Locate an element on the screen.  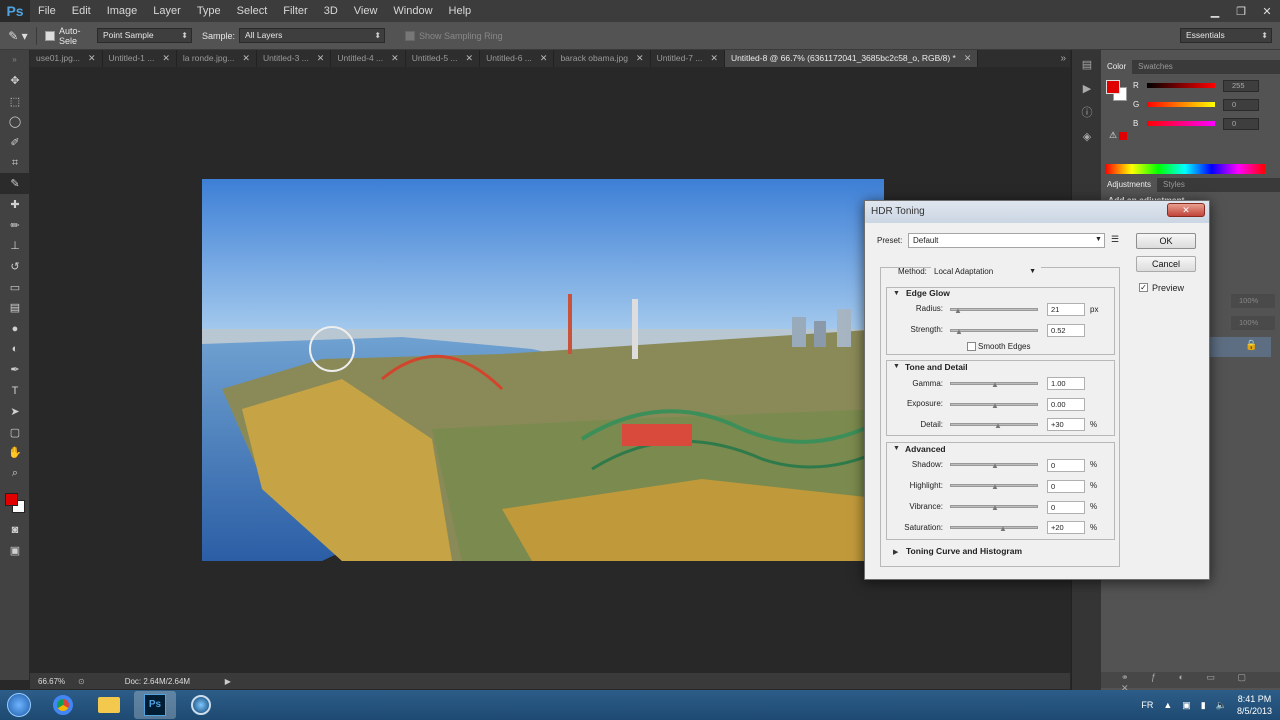
menu-window: Window is located at coordinates (412, 11).